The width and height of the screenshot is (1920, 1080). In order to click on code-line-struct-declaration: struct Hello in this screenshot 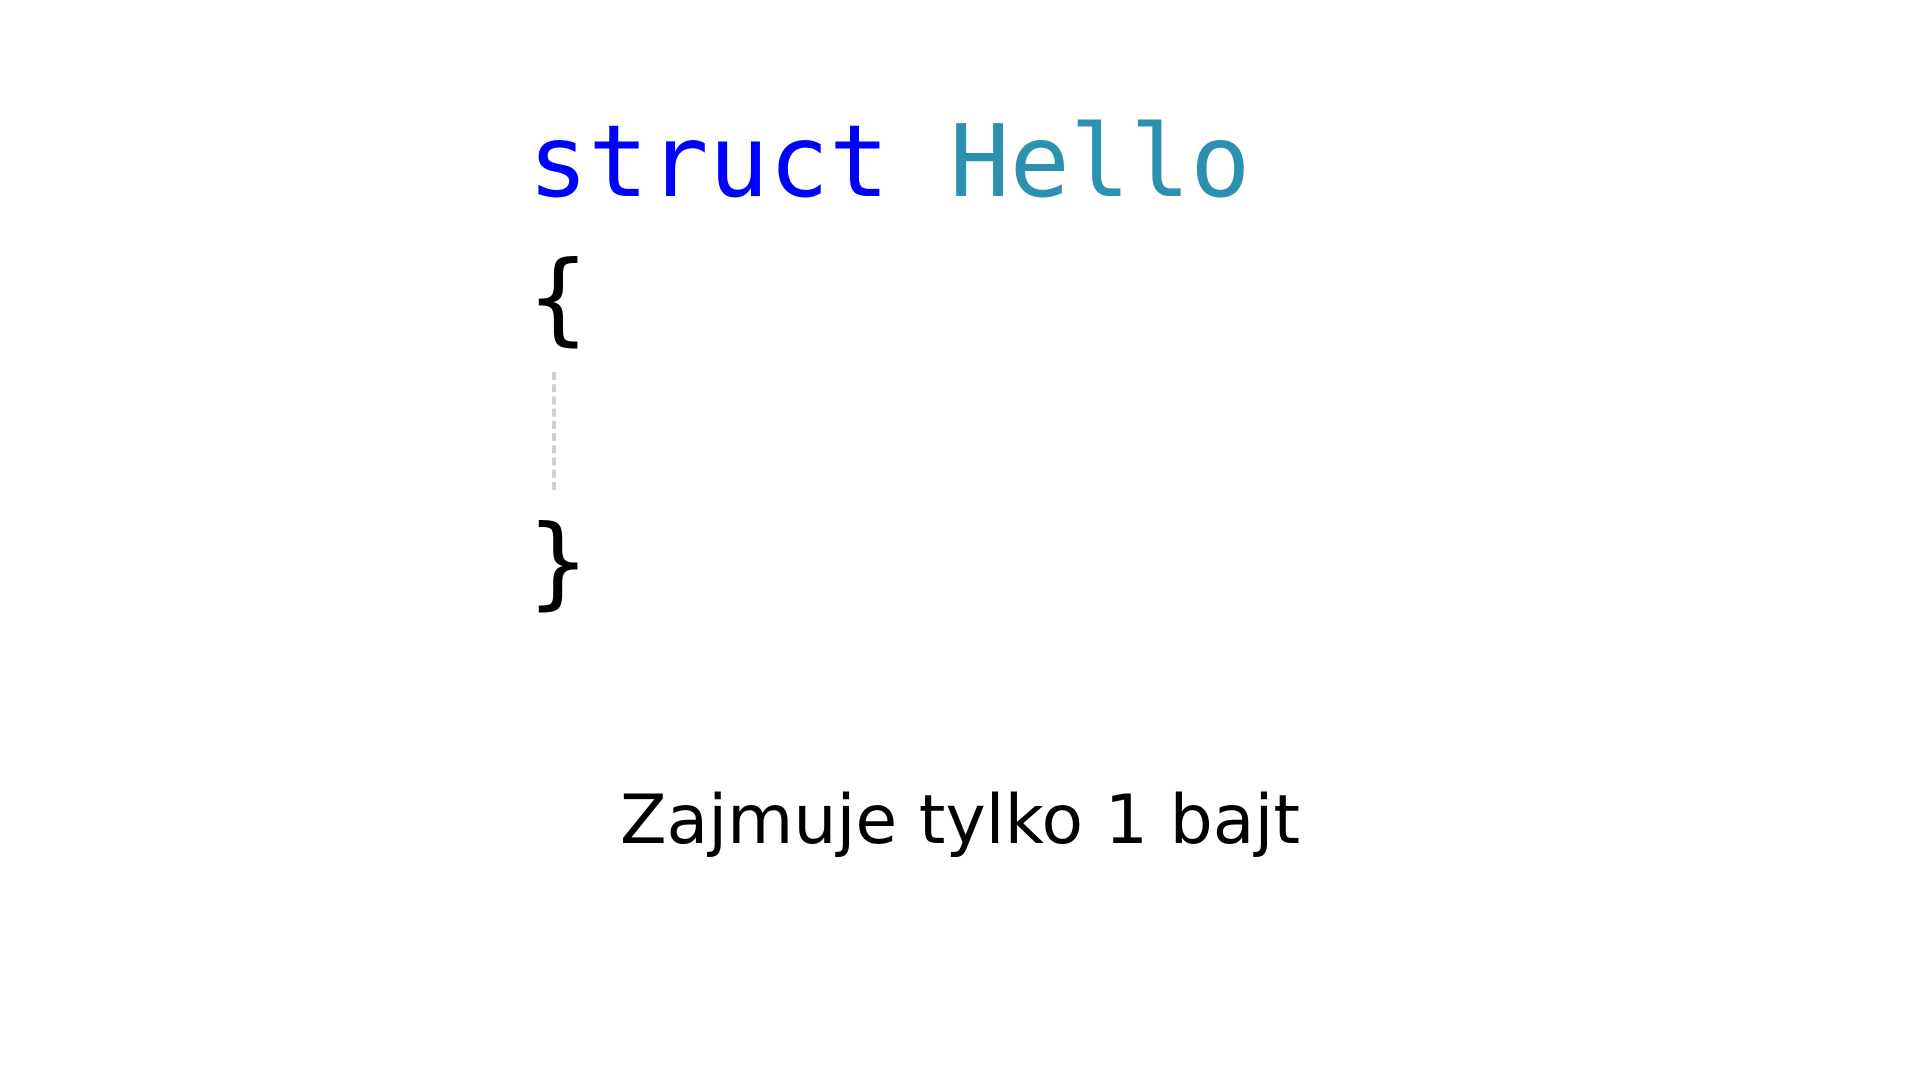, I will do `click(889, 162)`.